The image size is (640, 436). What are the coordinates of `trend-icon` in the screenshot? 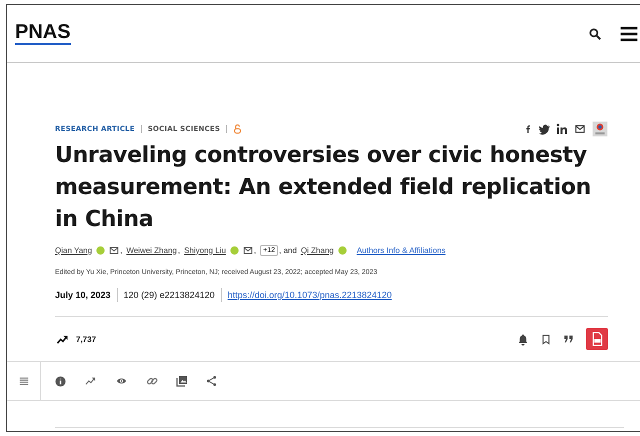 It's located at (62, 339).